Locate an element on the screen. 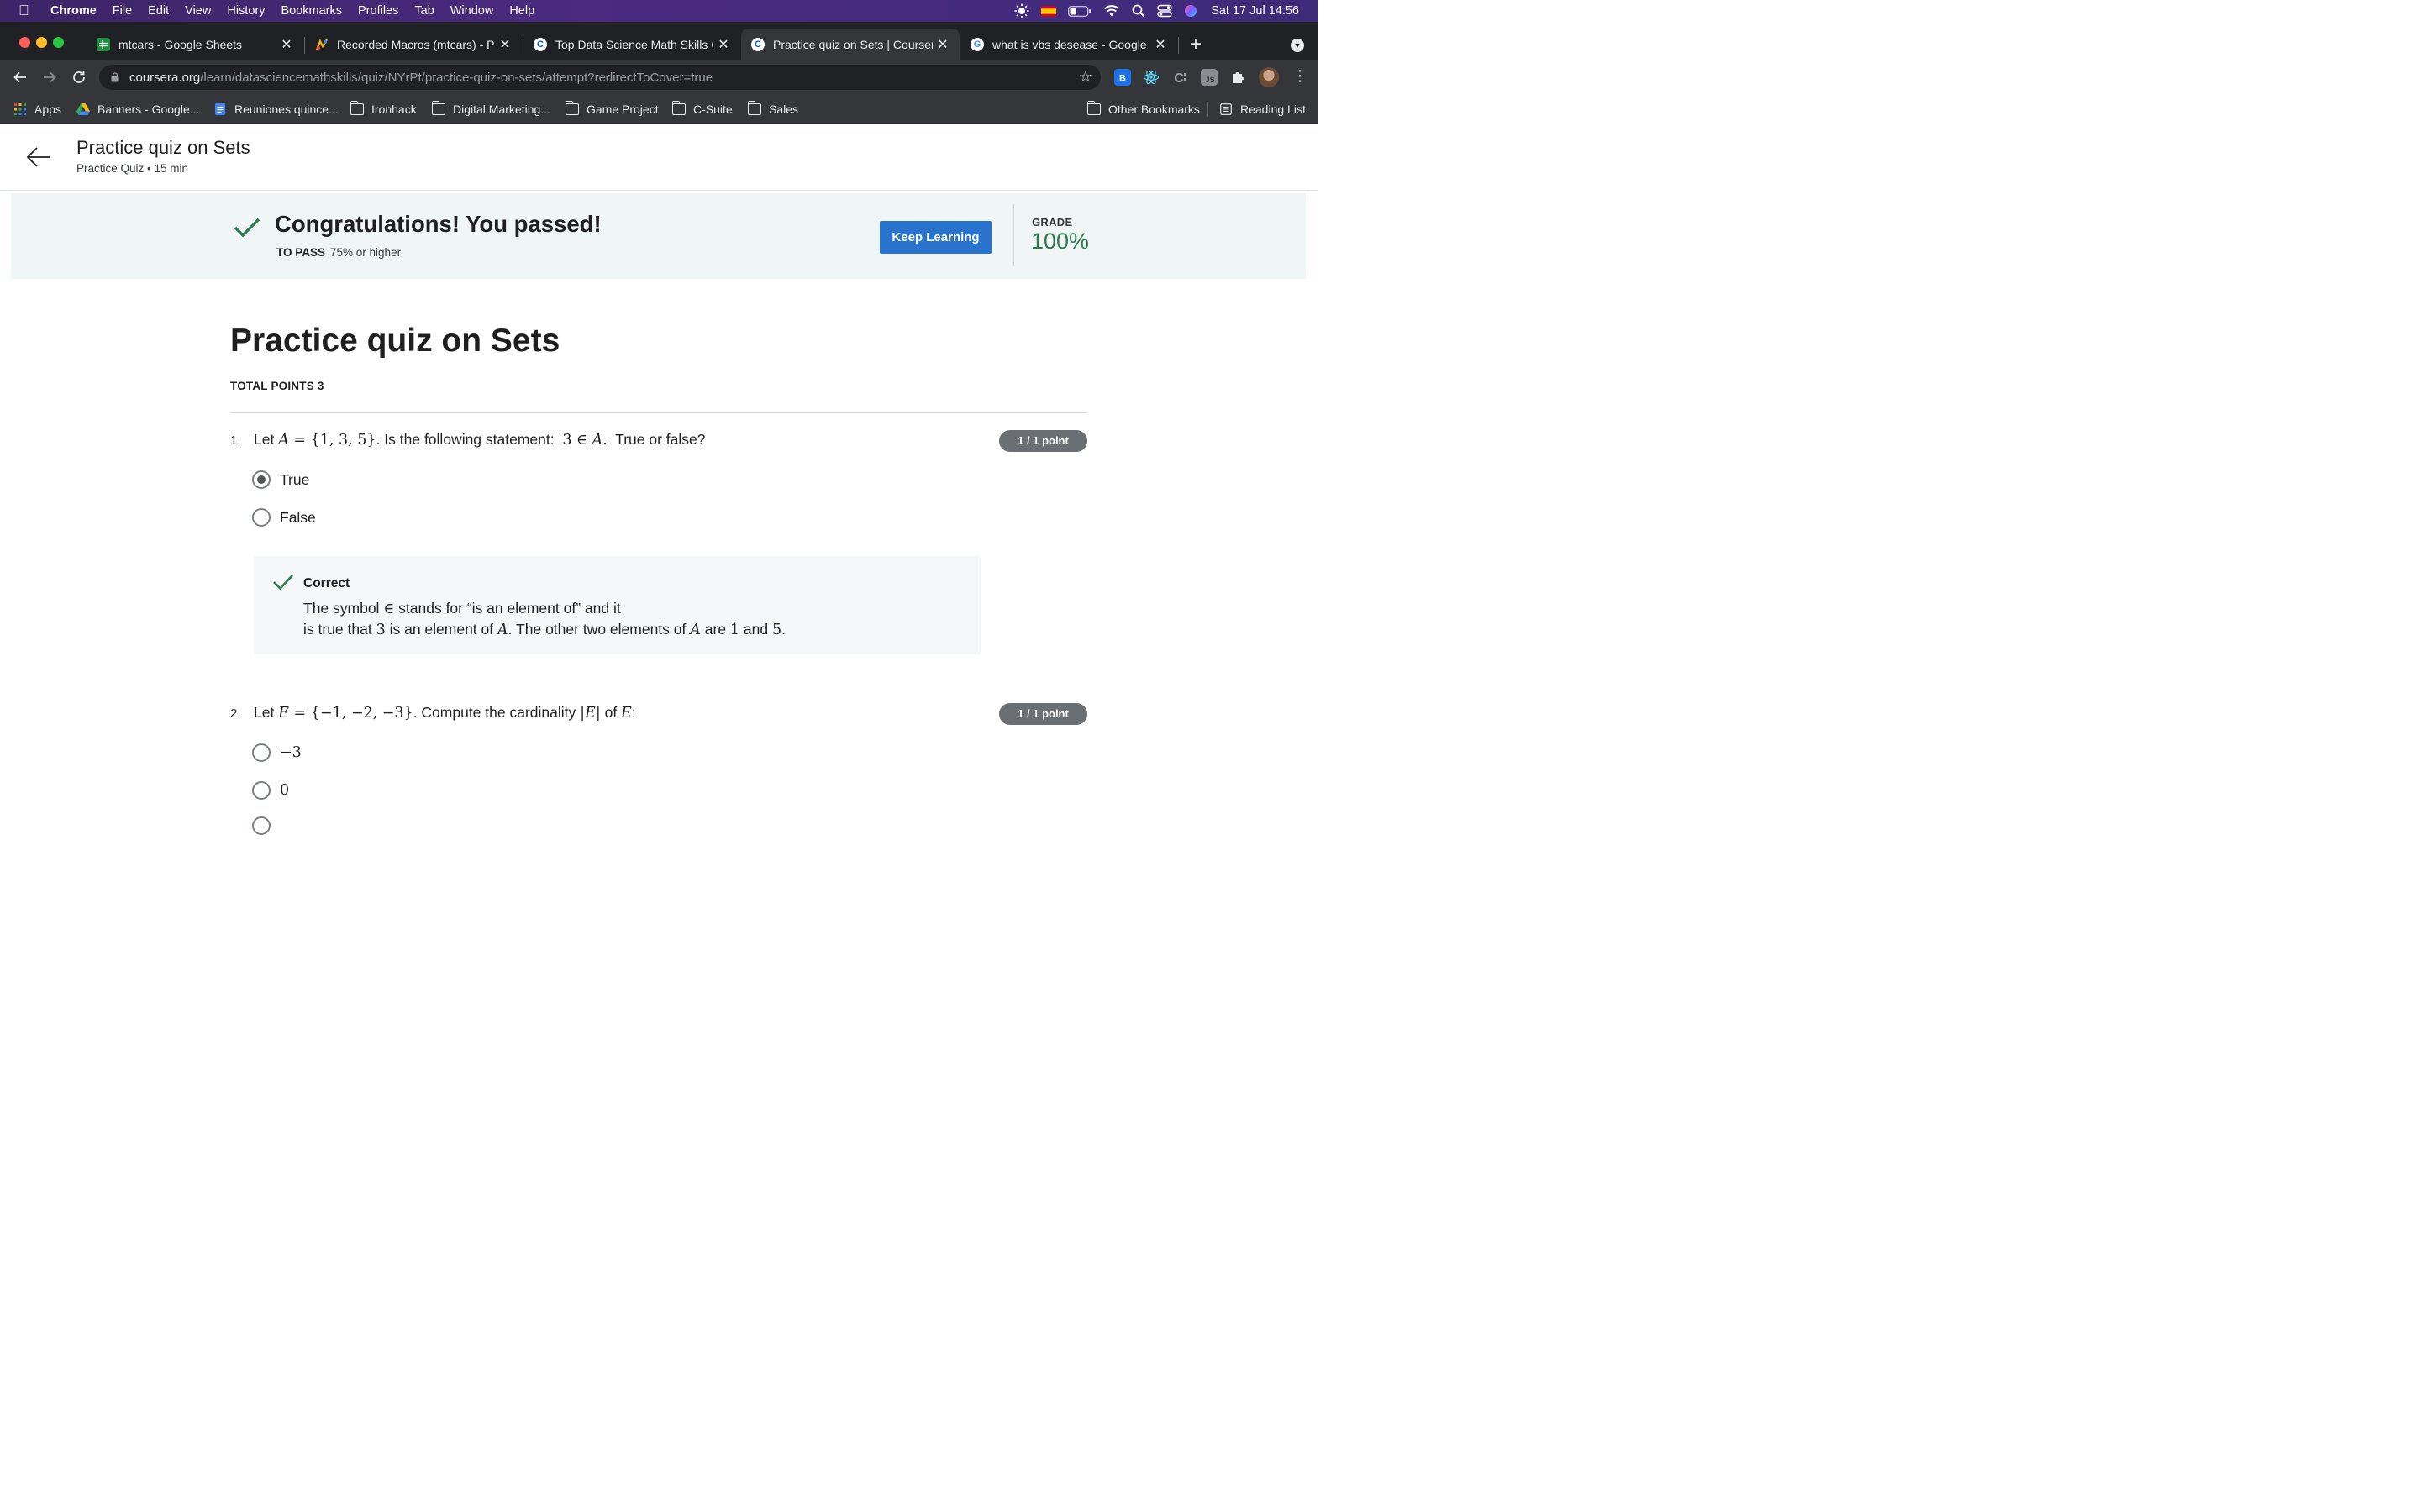  bookmark-label: C-Suite is located at coordinates (713, 109).